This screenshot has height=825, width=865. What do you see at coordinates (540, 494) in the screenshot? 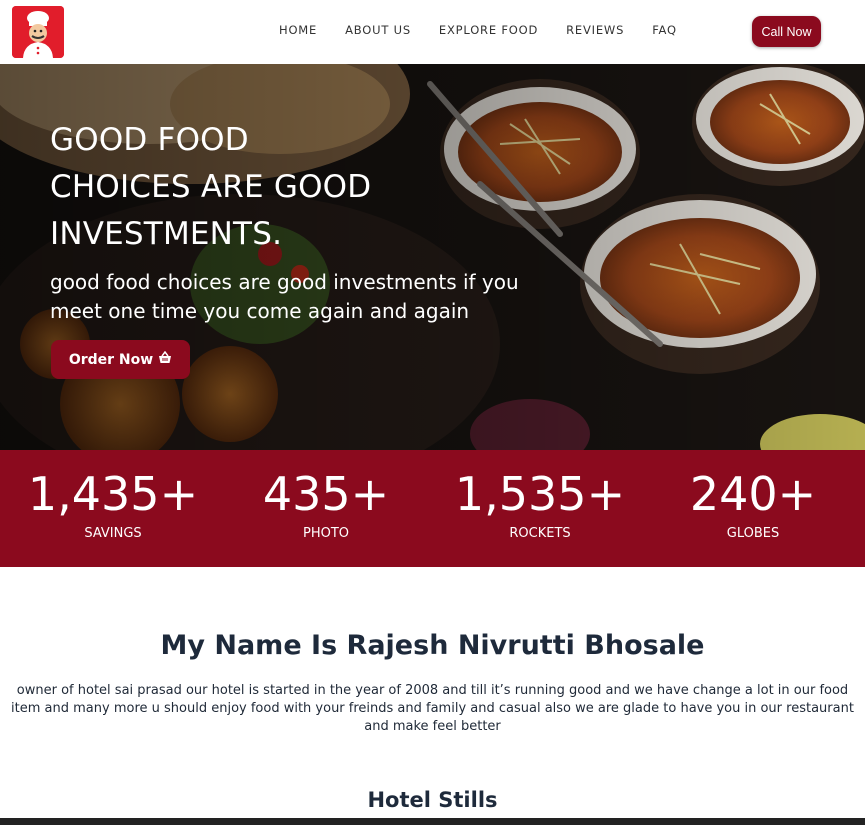
I see `stat-value: 1,535+` at bounding box center [540, 494].